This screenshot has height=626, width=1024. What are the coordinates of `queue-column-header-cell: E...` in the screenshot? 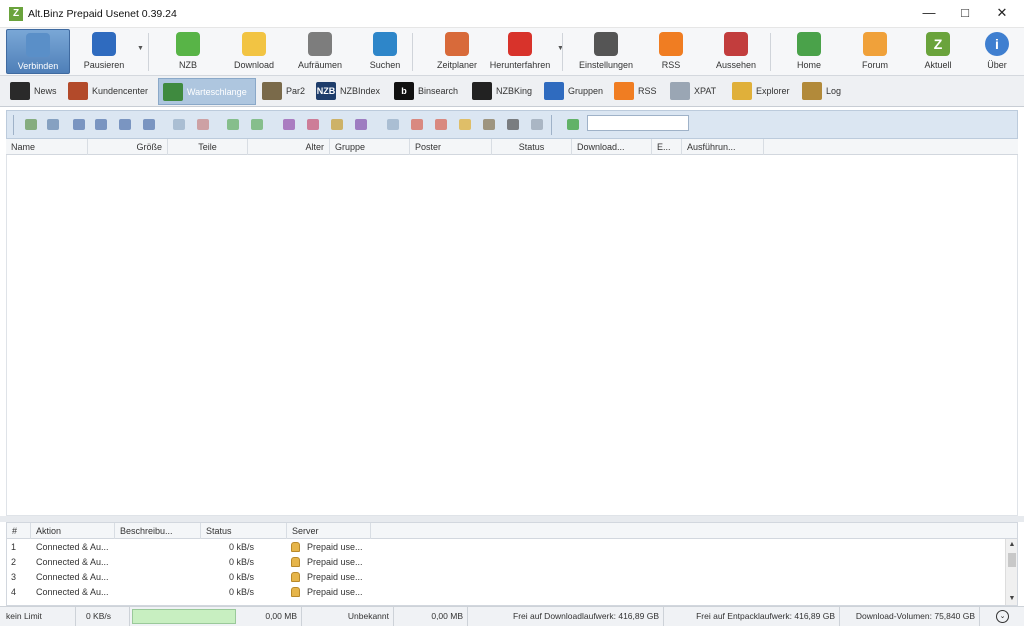 It's located at (667, 147).